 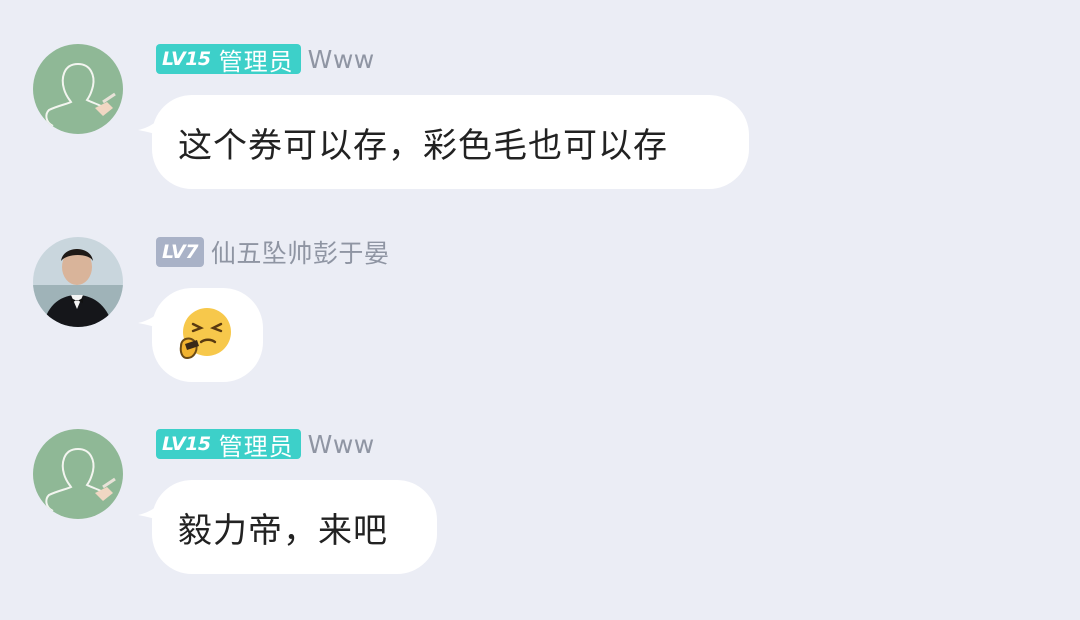 I want to click on message-text: 毅力帝，来吧, so click(x=283, y=530).